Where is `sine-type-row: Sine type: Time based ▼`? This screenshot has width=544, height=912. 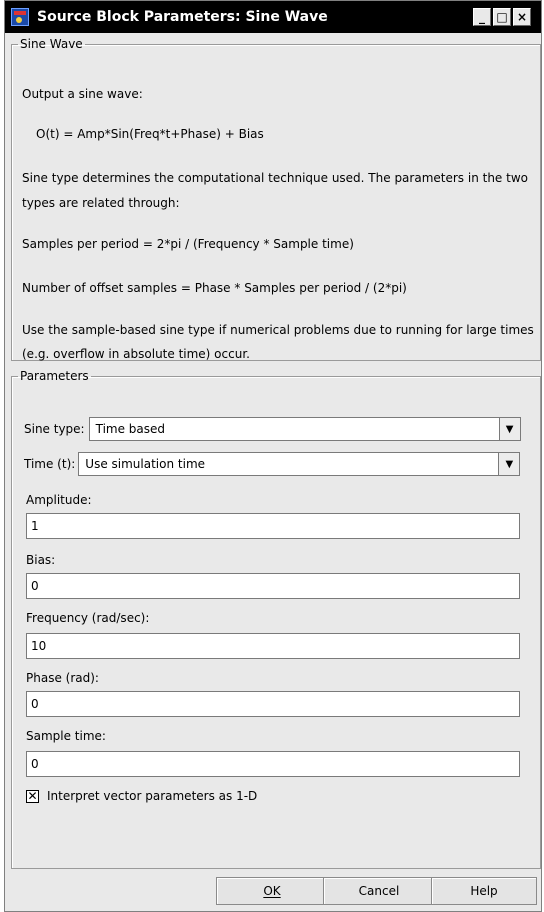 sine-type-row: Sine type: Time based ▼ is located at coordinates (272, 429).